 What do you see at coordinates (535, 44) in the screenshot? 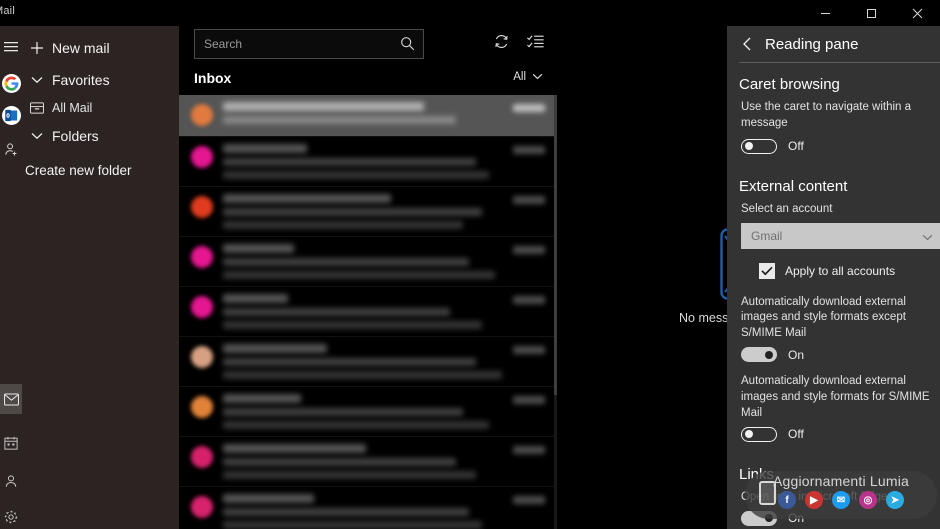
I see `selection-mode-button` at bounding box center [535, 44].